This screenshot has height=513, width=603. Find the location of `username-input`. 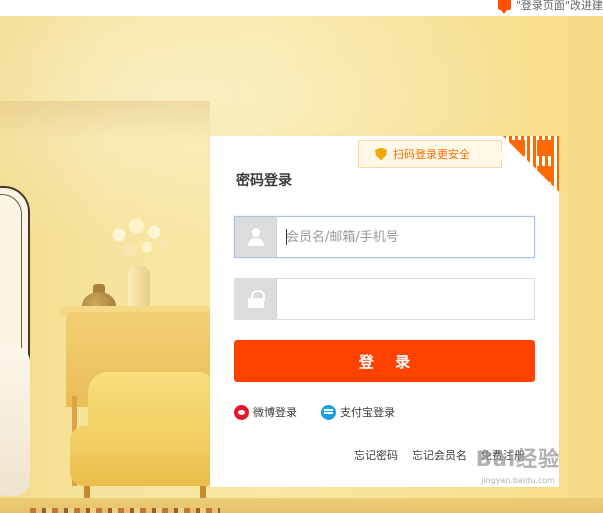

username-input is located at coordinates (405, 237).